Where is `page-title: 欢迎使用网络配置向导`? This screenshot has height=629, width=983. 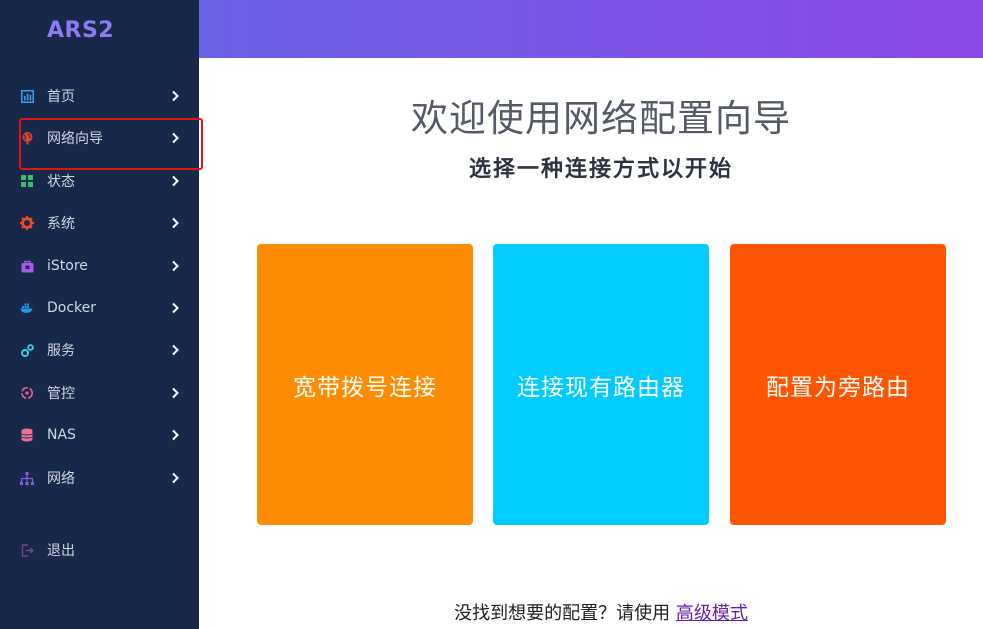 page-title: 欢迎使用网络配置向导 is located at coordinates (601, 118).